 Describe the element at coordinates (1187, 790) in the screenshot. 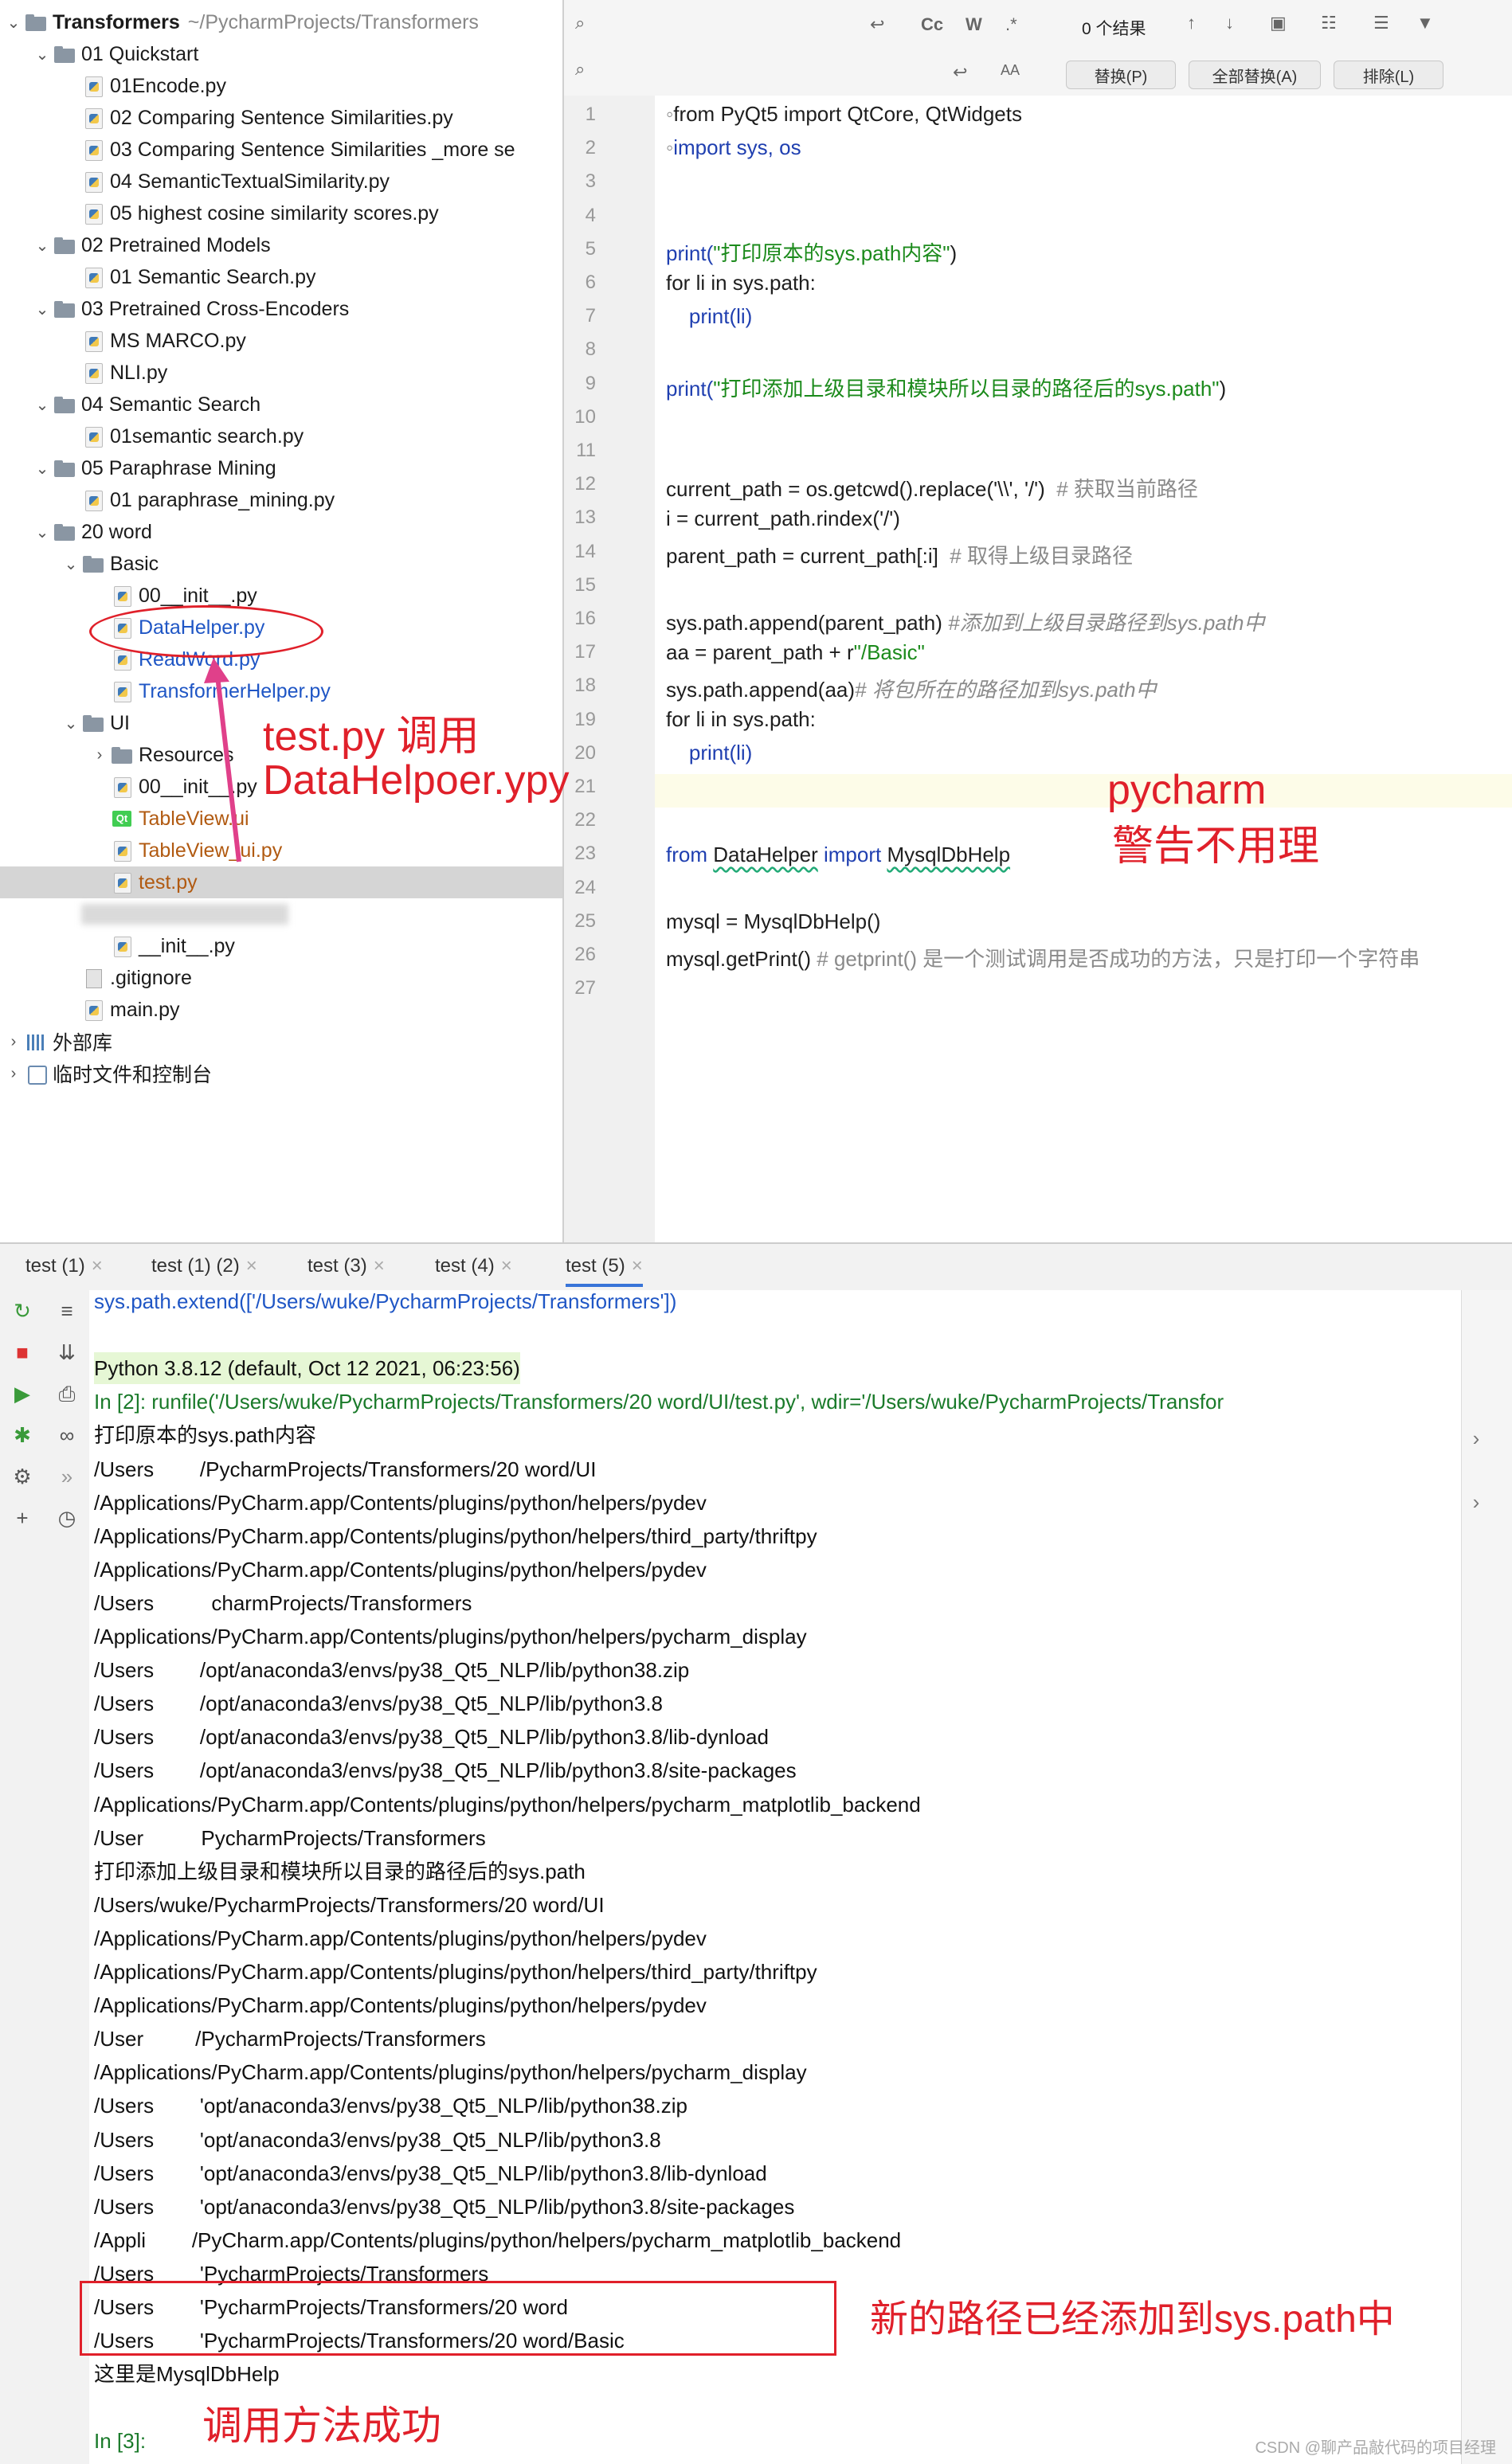

I see `annotation-pycharm: pycharm` at that location.